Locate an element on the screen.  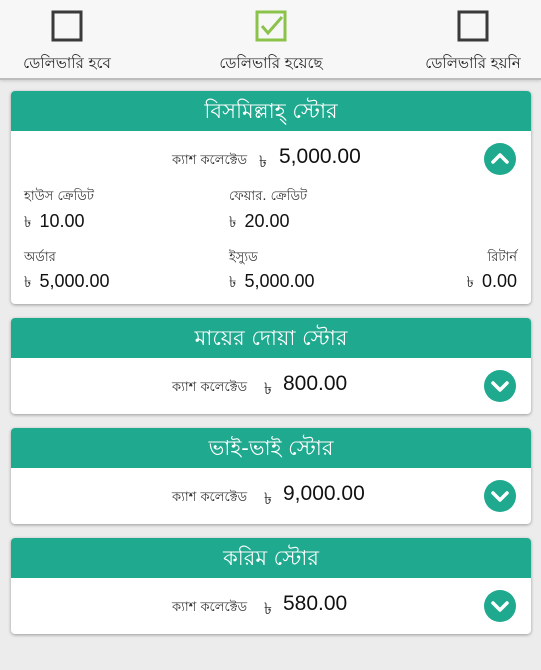
fair-credit-value: ৳ 20.00 is located at coordinates (259, 223).